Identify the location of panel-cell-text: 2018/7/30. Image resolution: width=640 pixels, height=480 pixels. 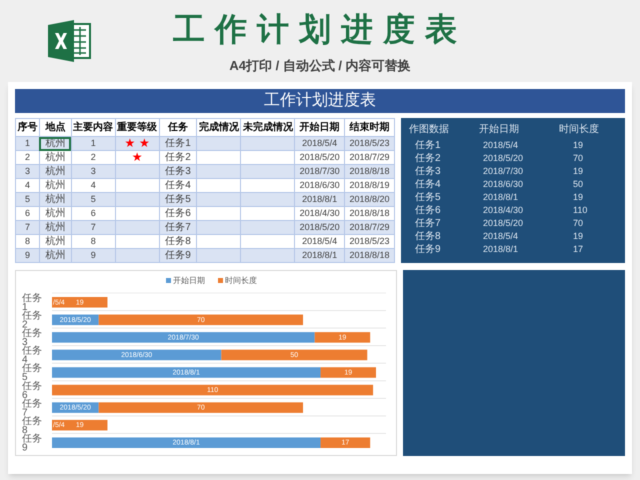
(503, 171).